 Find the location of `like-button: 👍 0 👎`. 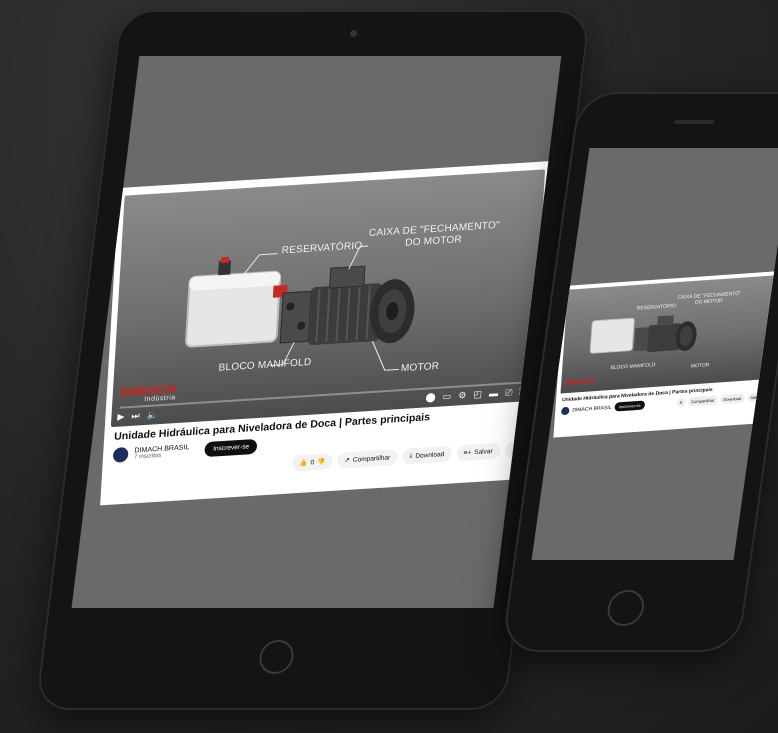

like-button: 👍 0 👎 is located at coordinates (312, 462).